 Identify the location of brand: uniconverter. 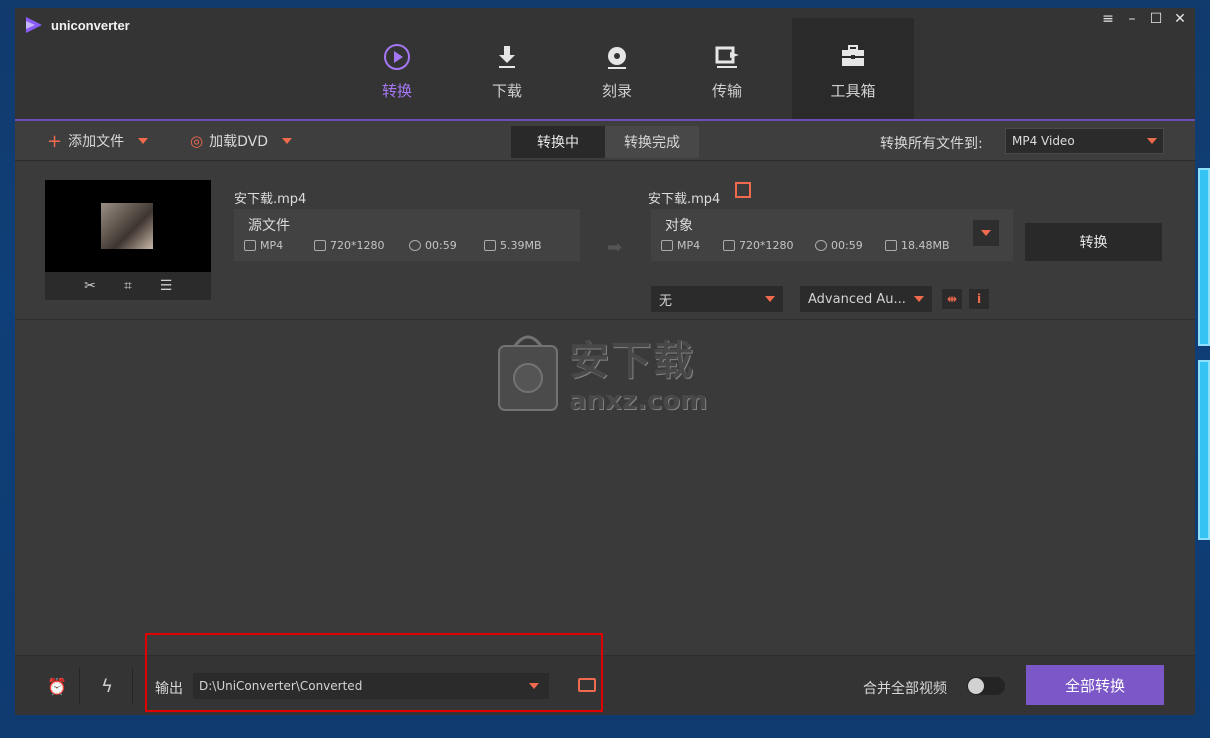
(77, 25).